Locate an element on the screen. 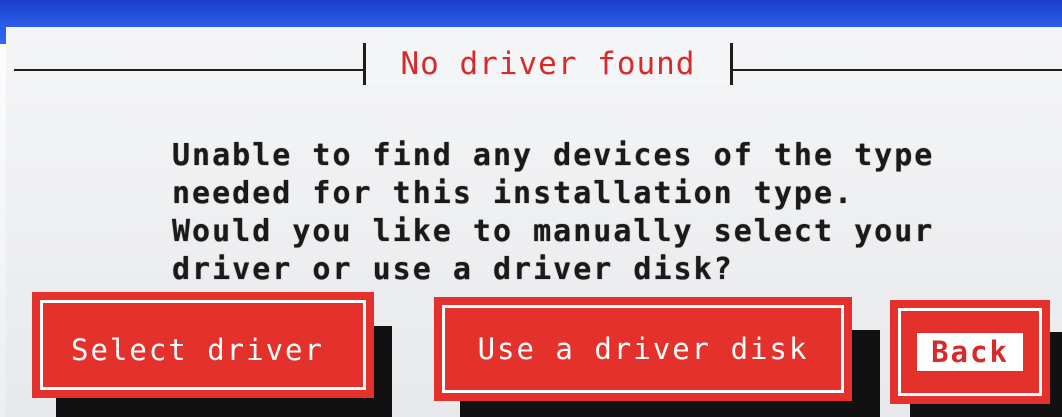 This screenshot has height=417, width=1062. back-label: Back is located at coordinates (970, 352).